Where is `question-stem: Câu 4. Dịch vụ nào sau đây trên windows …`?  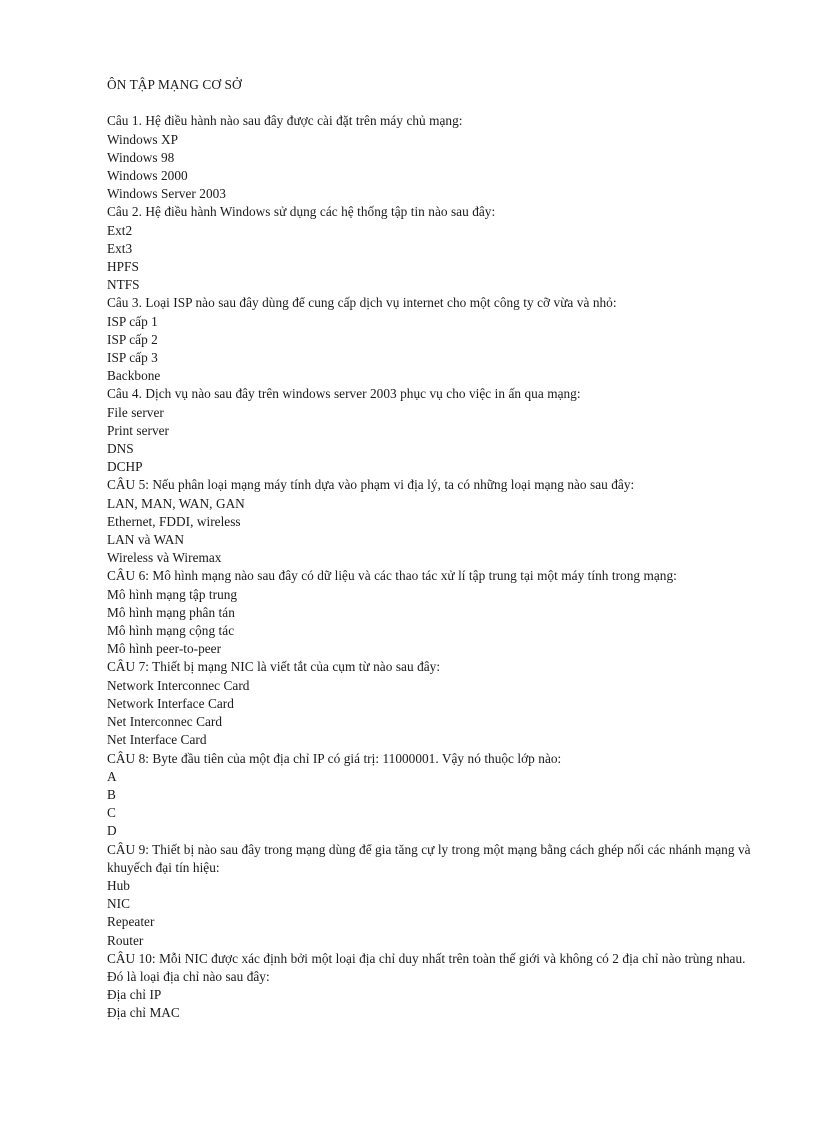
question-stem: Câu 4. Dịch vụ nào sau đây trên windows … is located at coordinates (344, 394).